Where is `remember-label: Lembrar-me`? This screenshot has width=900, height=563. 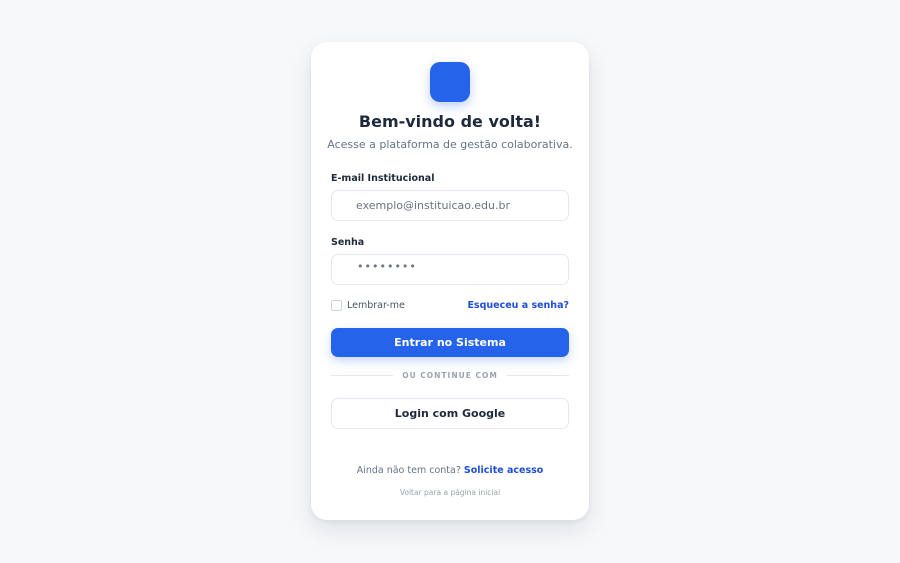 remember-label: Lembrar-me is located at coordinates (376, 305).